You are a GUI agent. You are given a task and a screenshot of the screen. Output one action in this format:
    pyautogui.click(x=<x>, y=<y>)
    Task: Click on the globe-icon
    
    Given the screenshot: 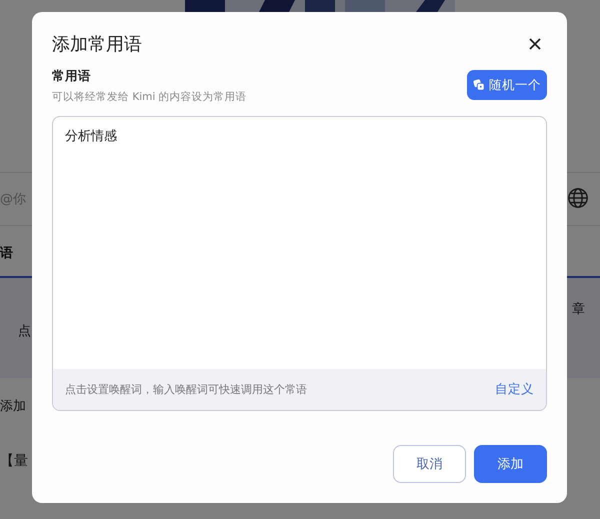 What is the action you would take?
    pyautogui.click(x=578, y=198)
    